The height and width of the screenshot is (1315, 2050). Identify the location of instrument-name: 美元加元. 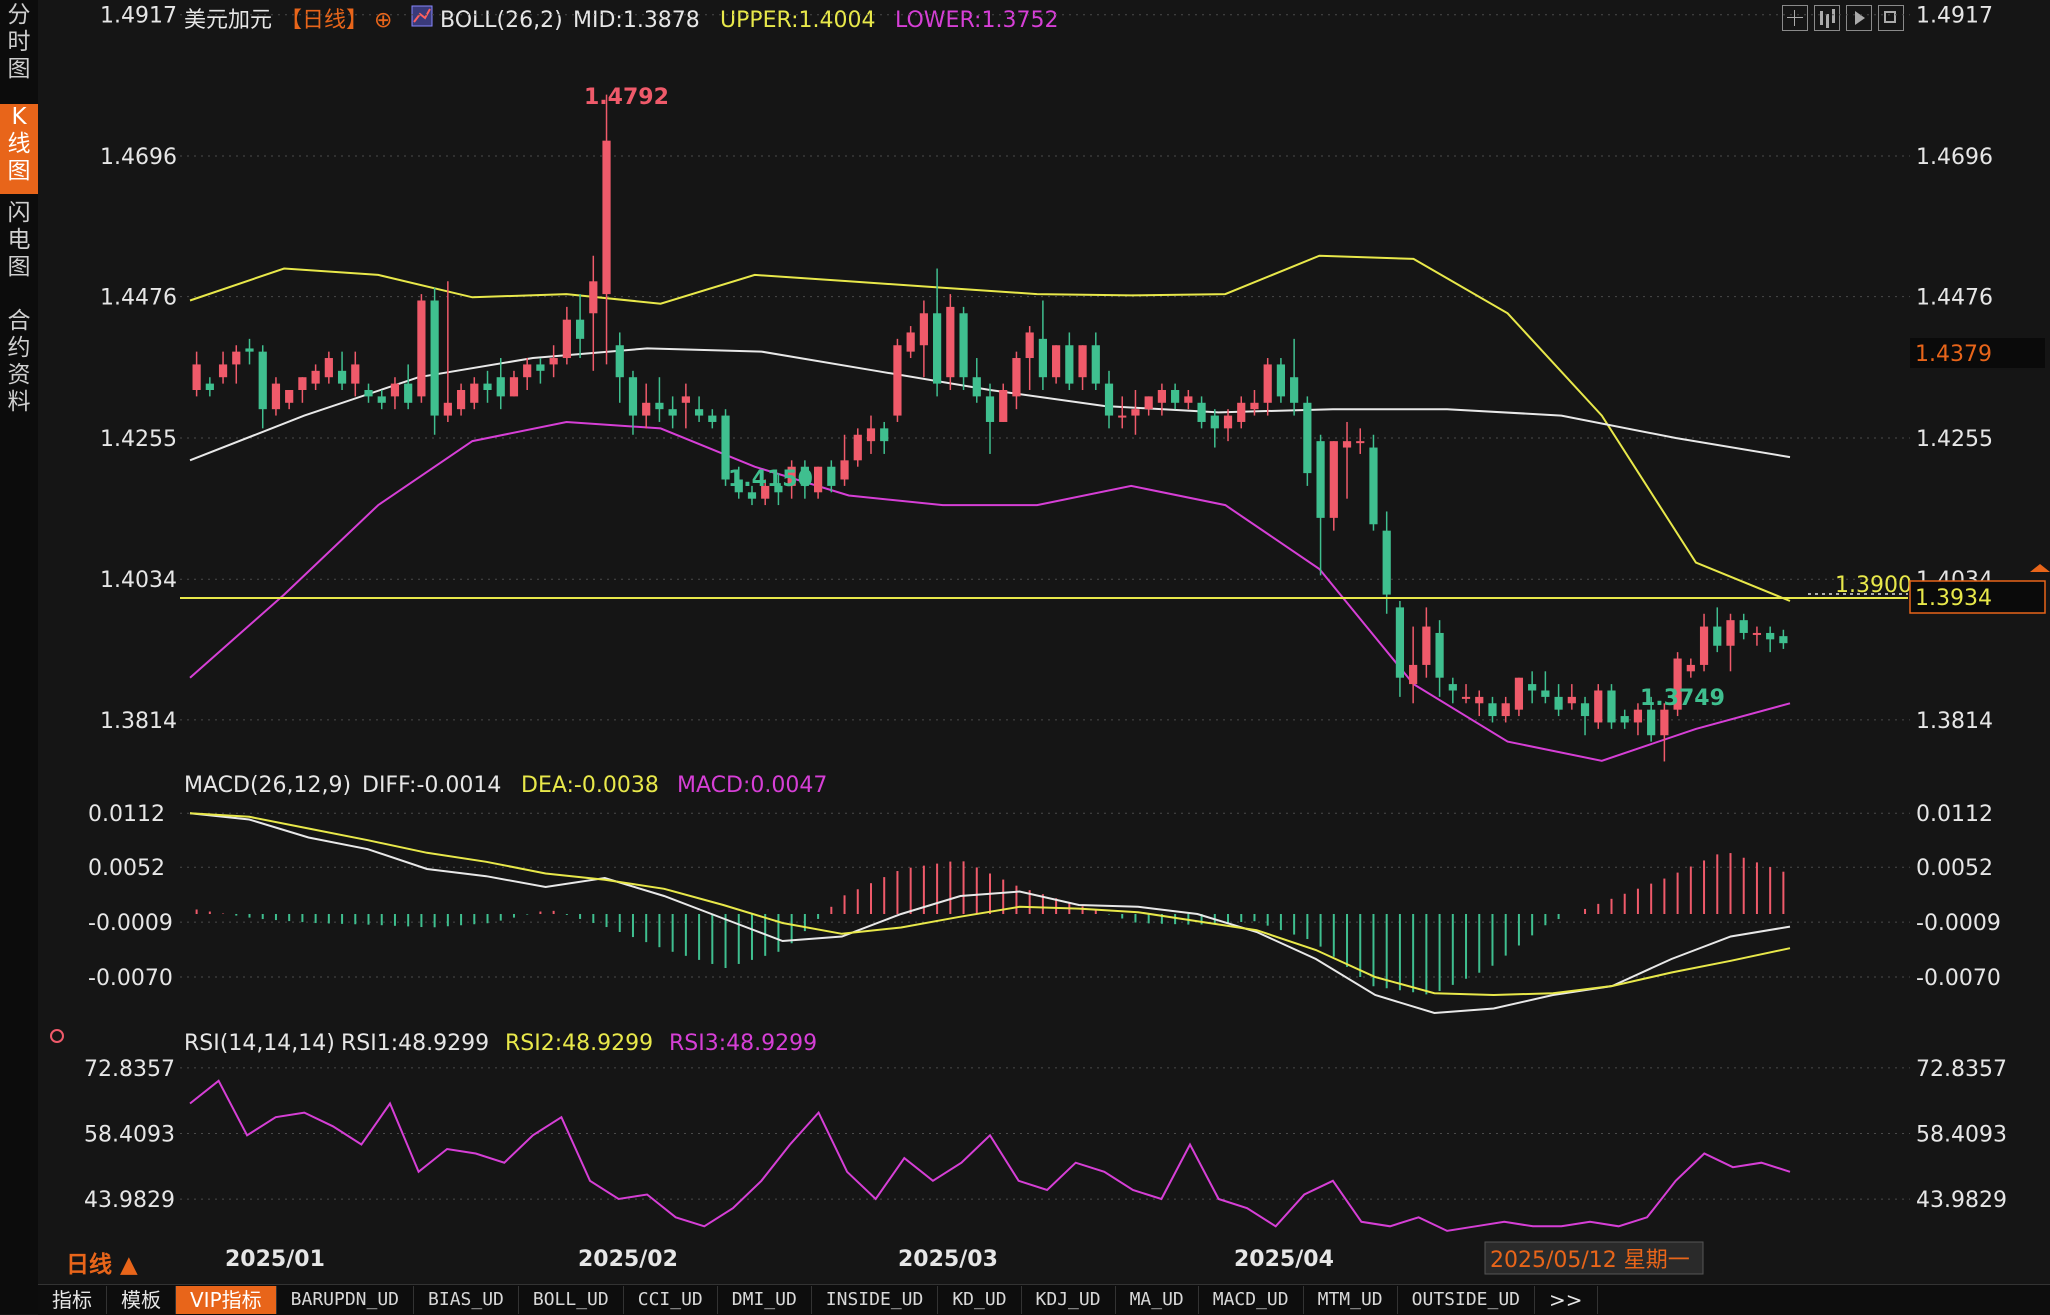
(228, 20).